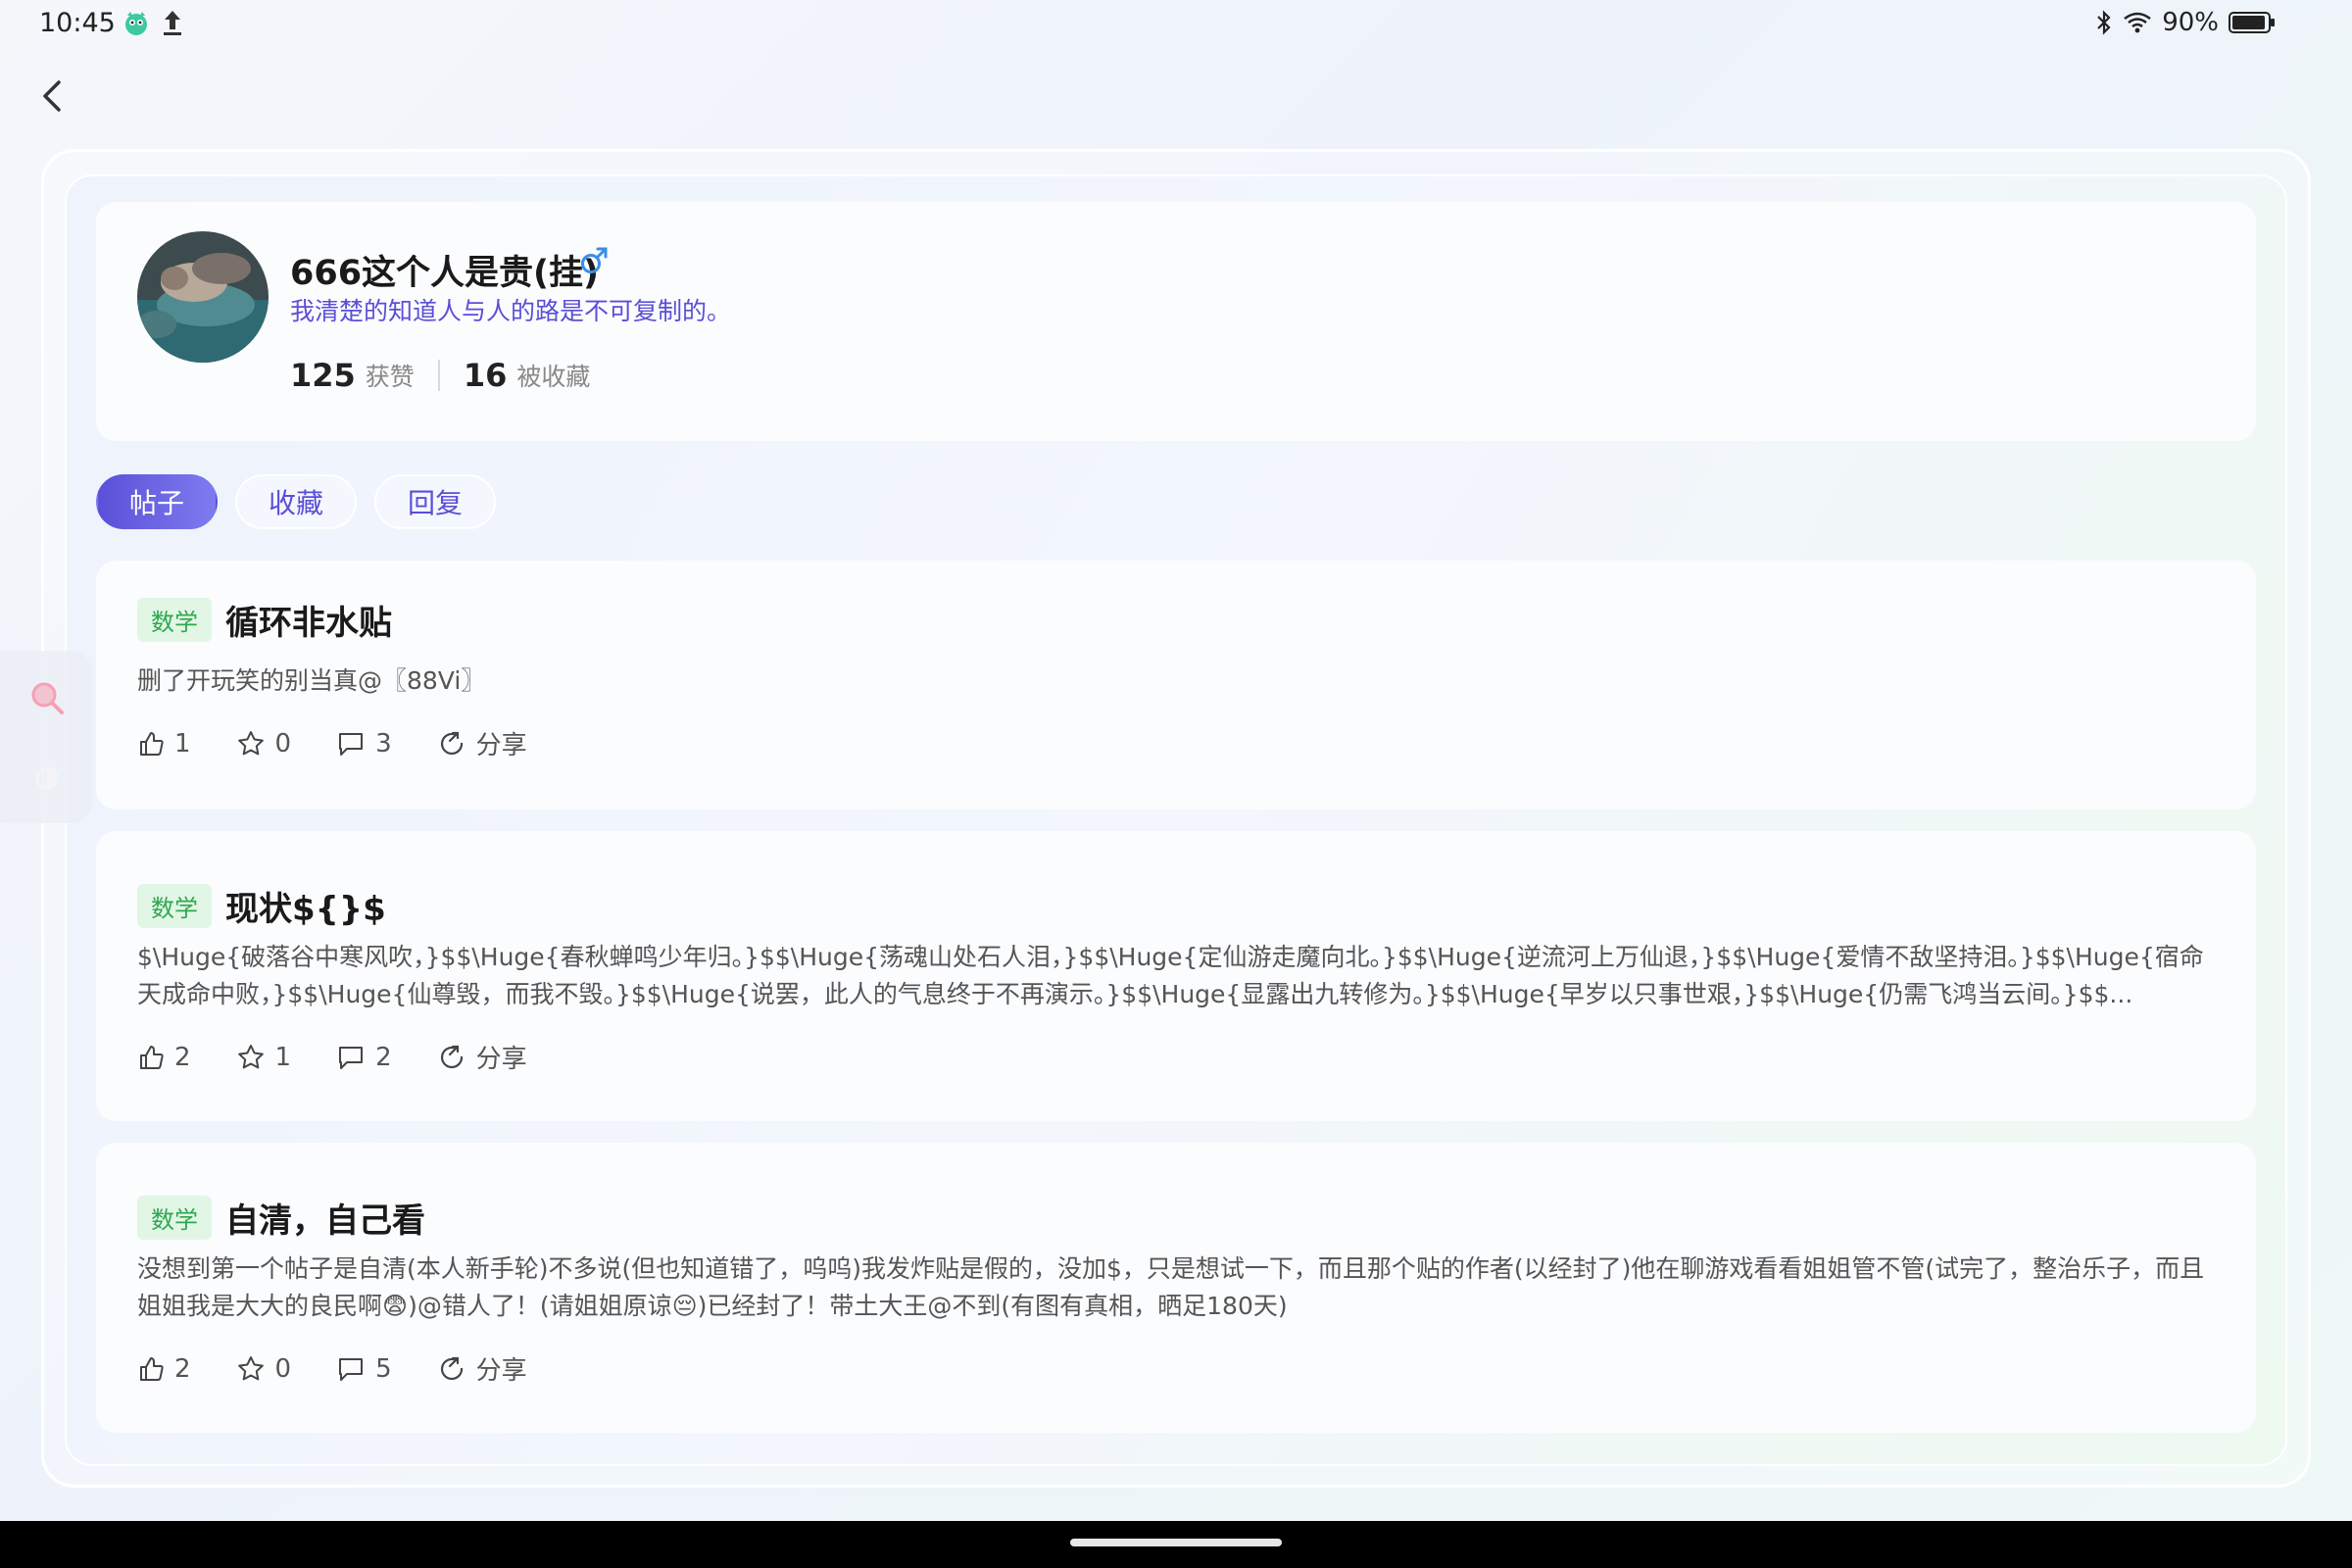 The width and height of the screenshot is (2352, 1568). Describe the element at coordinates (553, 377) in the screenshot. I see `favorited-label: 被收藏` at that location.